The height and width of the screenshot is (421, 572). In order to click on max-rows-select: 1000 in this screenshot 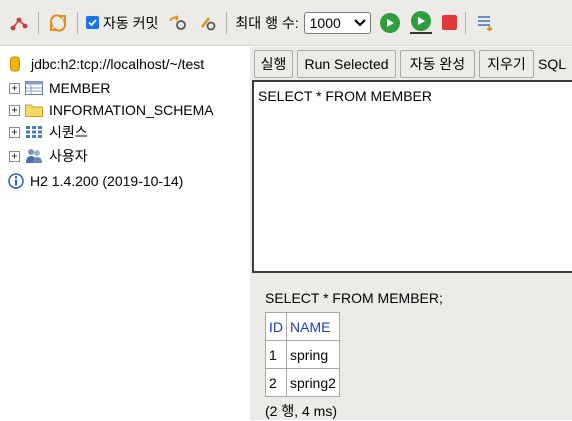, I will do `click(337, 22)`.